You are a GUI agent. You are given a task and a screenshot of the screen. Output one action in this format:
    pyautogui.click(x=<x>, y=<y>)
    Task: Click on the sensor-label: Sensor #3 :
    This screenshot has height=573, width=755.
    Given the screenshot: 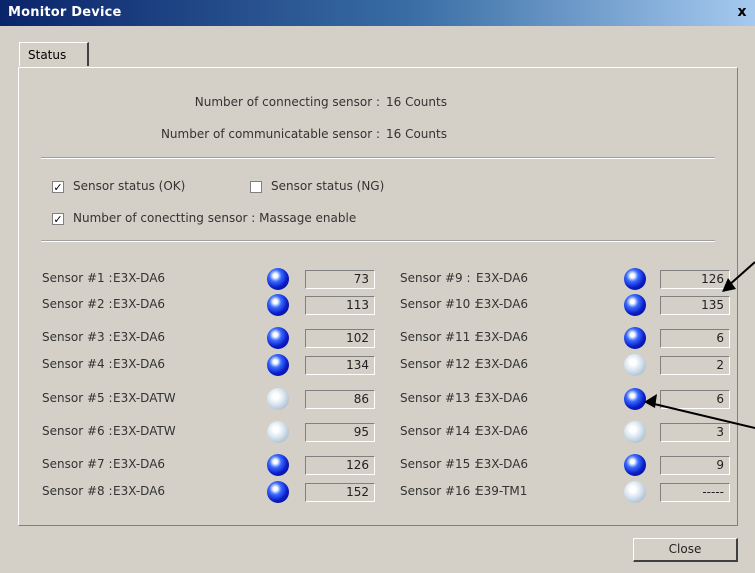 What is the action you would take?
    pyautogui.click(x=77, y=337)
    